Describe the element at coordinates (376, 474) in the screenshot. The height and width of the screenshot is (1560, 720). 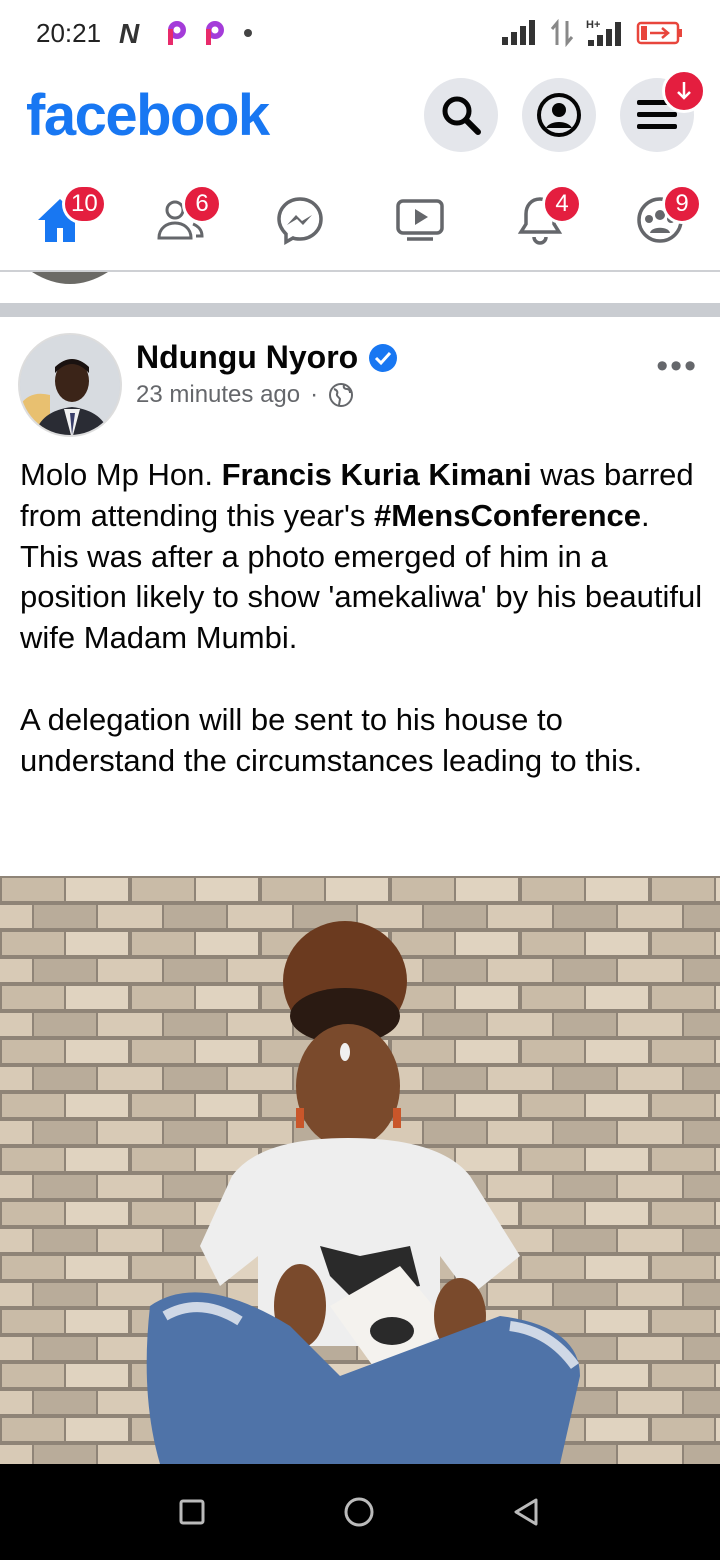
I see `bold-name: Francis Kuria Kimani` at that location.